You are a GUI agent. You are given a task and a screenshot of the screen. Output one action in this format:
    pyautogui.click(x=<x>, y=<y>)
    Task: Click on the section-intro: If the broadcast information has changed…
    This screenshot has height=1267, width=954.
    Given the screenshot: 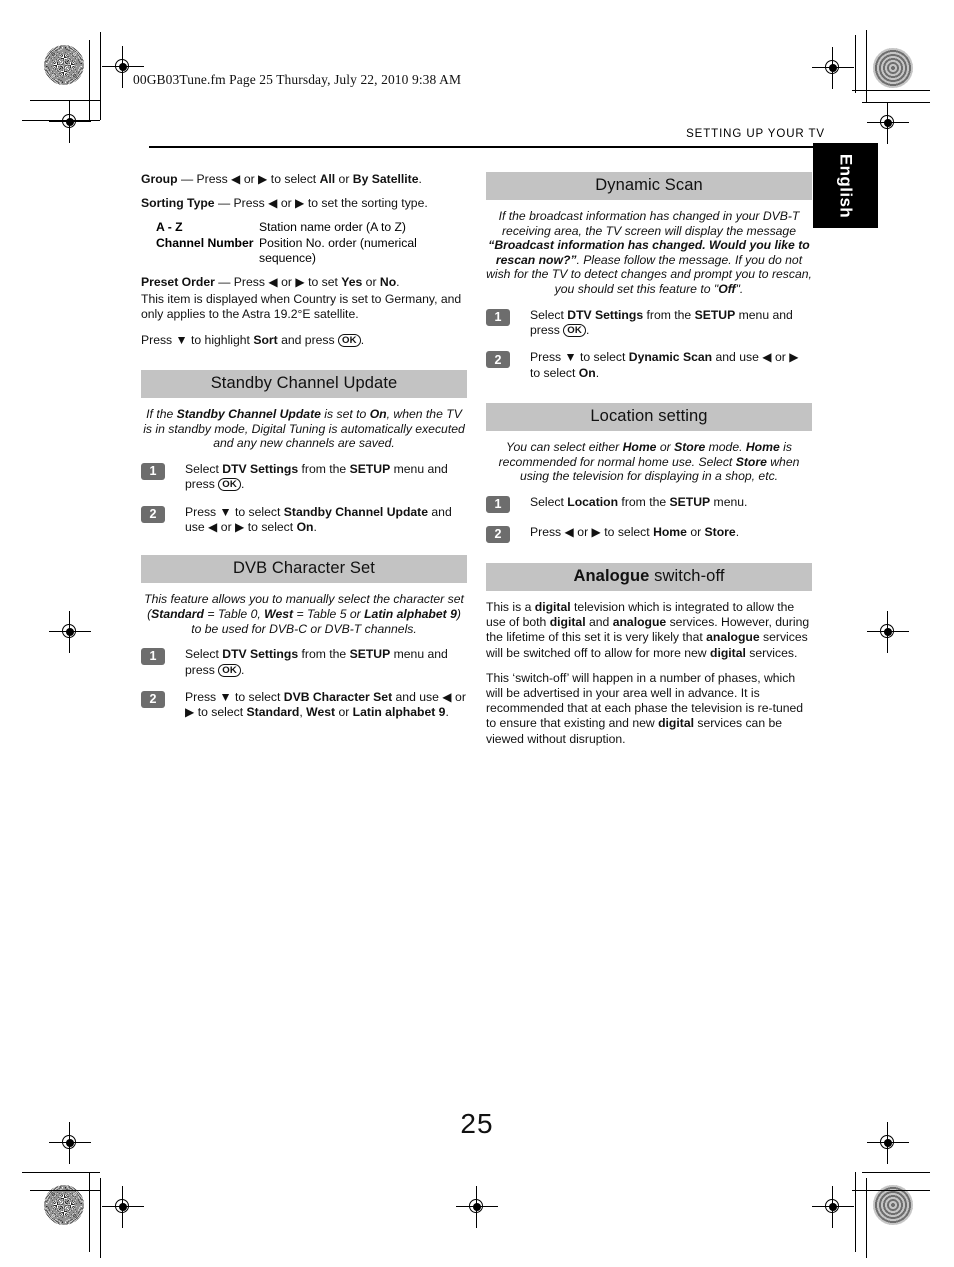 What is the action you would take?
    pyautogui.click(x=649, y=252)
    